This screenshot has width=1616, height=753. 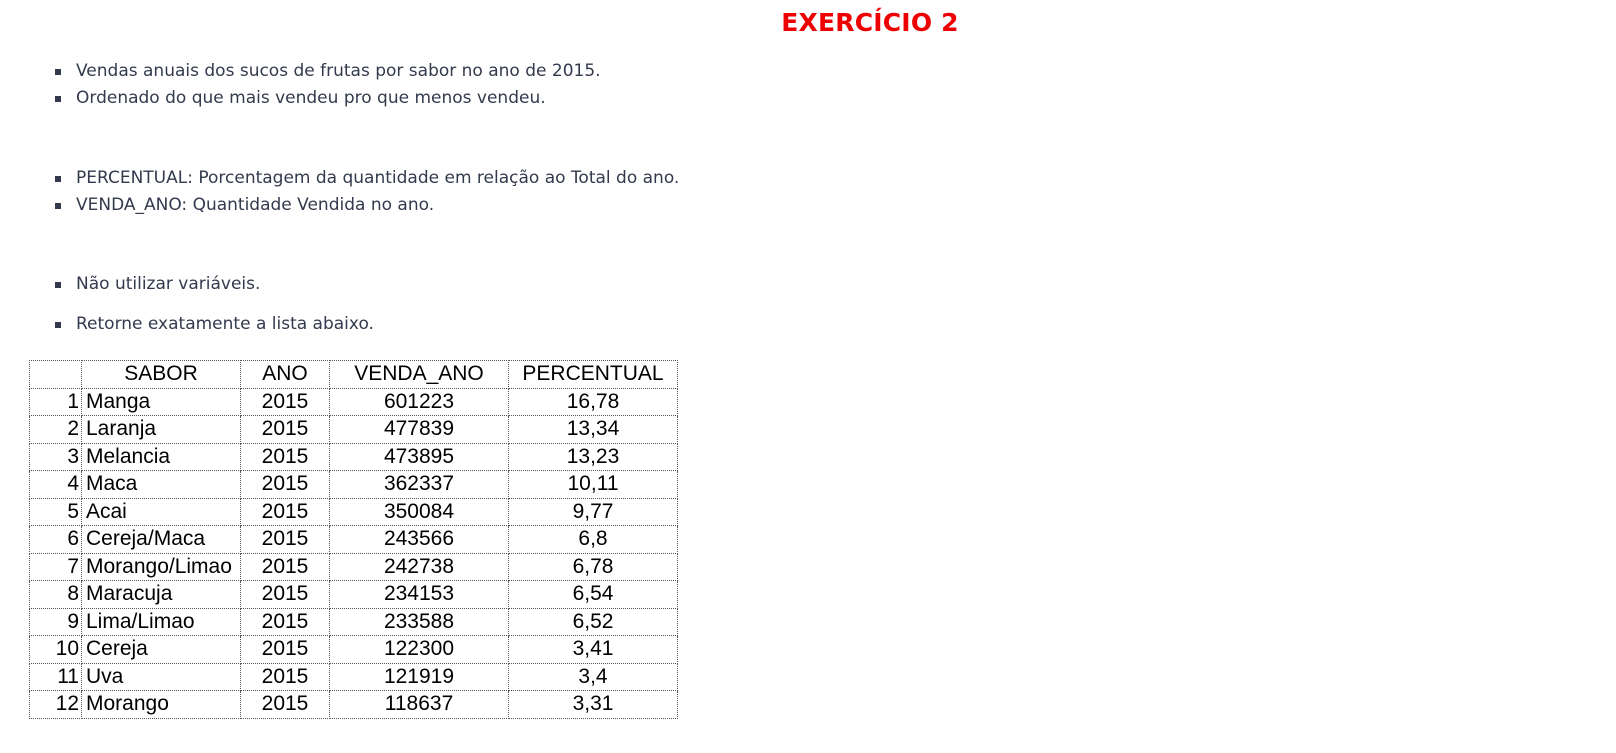 What do you see at coordinates (419, 566) in the screenshot?
I see `cell-venda-ano: 242738` at bounding box center [419, 566].